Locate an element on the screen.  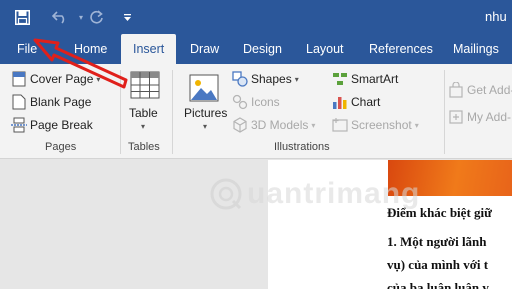
shapes-button: Shapes ▾ is located at coordinates (265, 79).